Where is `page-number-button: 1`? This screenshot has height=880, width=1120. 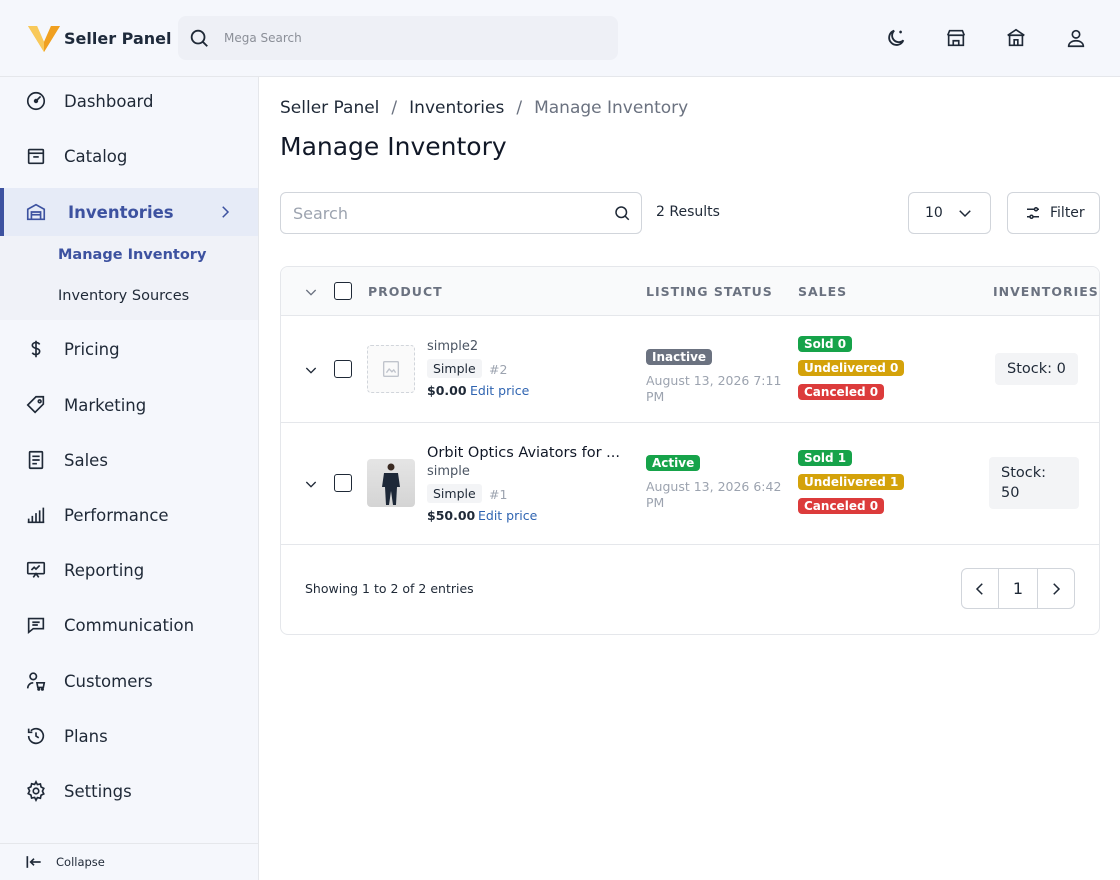 page-number-button: 1 is located at coordinates (1018, 588).